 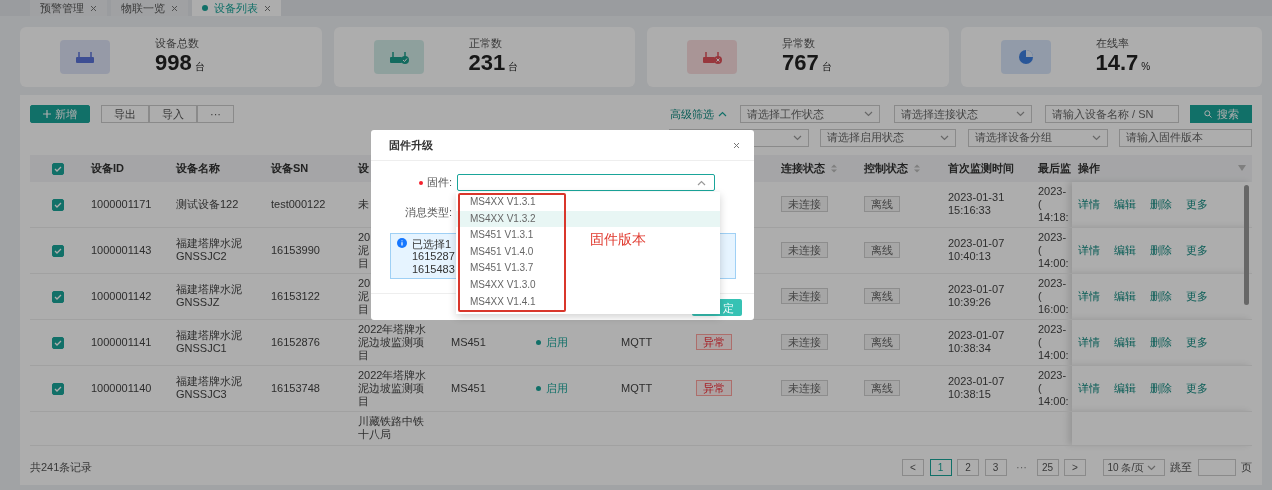 What do you see at coordinates (1216, 467) in the screenshot?
I see `page-jump-field` at bounding box center [1216, 467].